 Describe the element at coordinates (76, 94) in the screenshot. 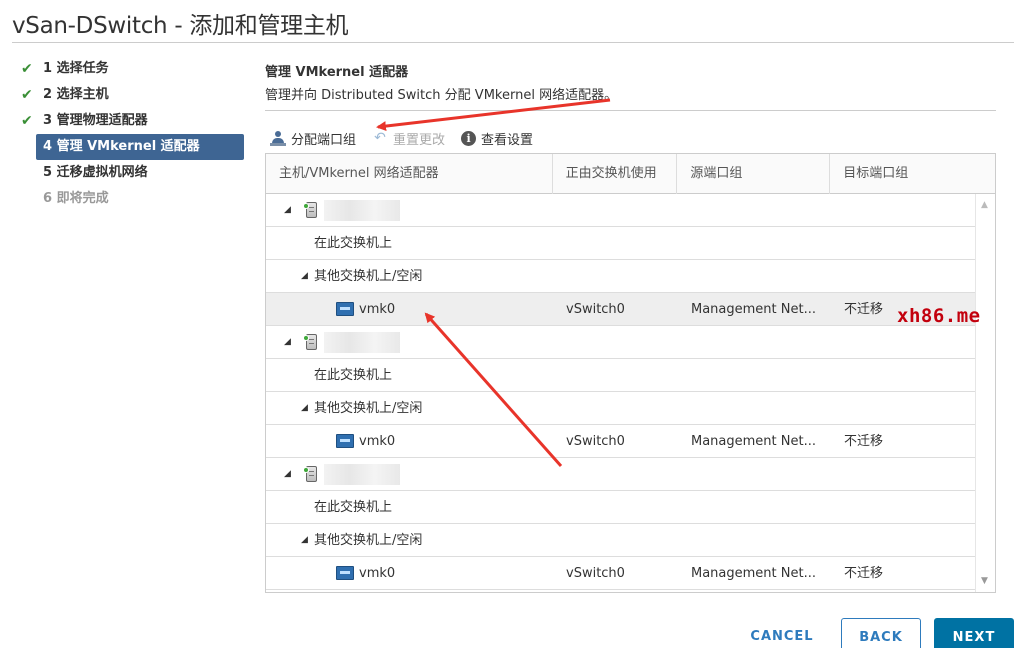

I see `step-label: 2 选择主机` at that location.